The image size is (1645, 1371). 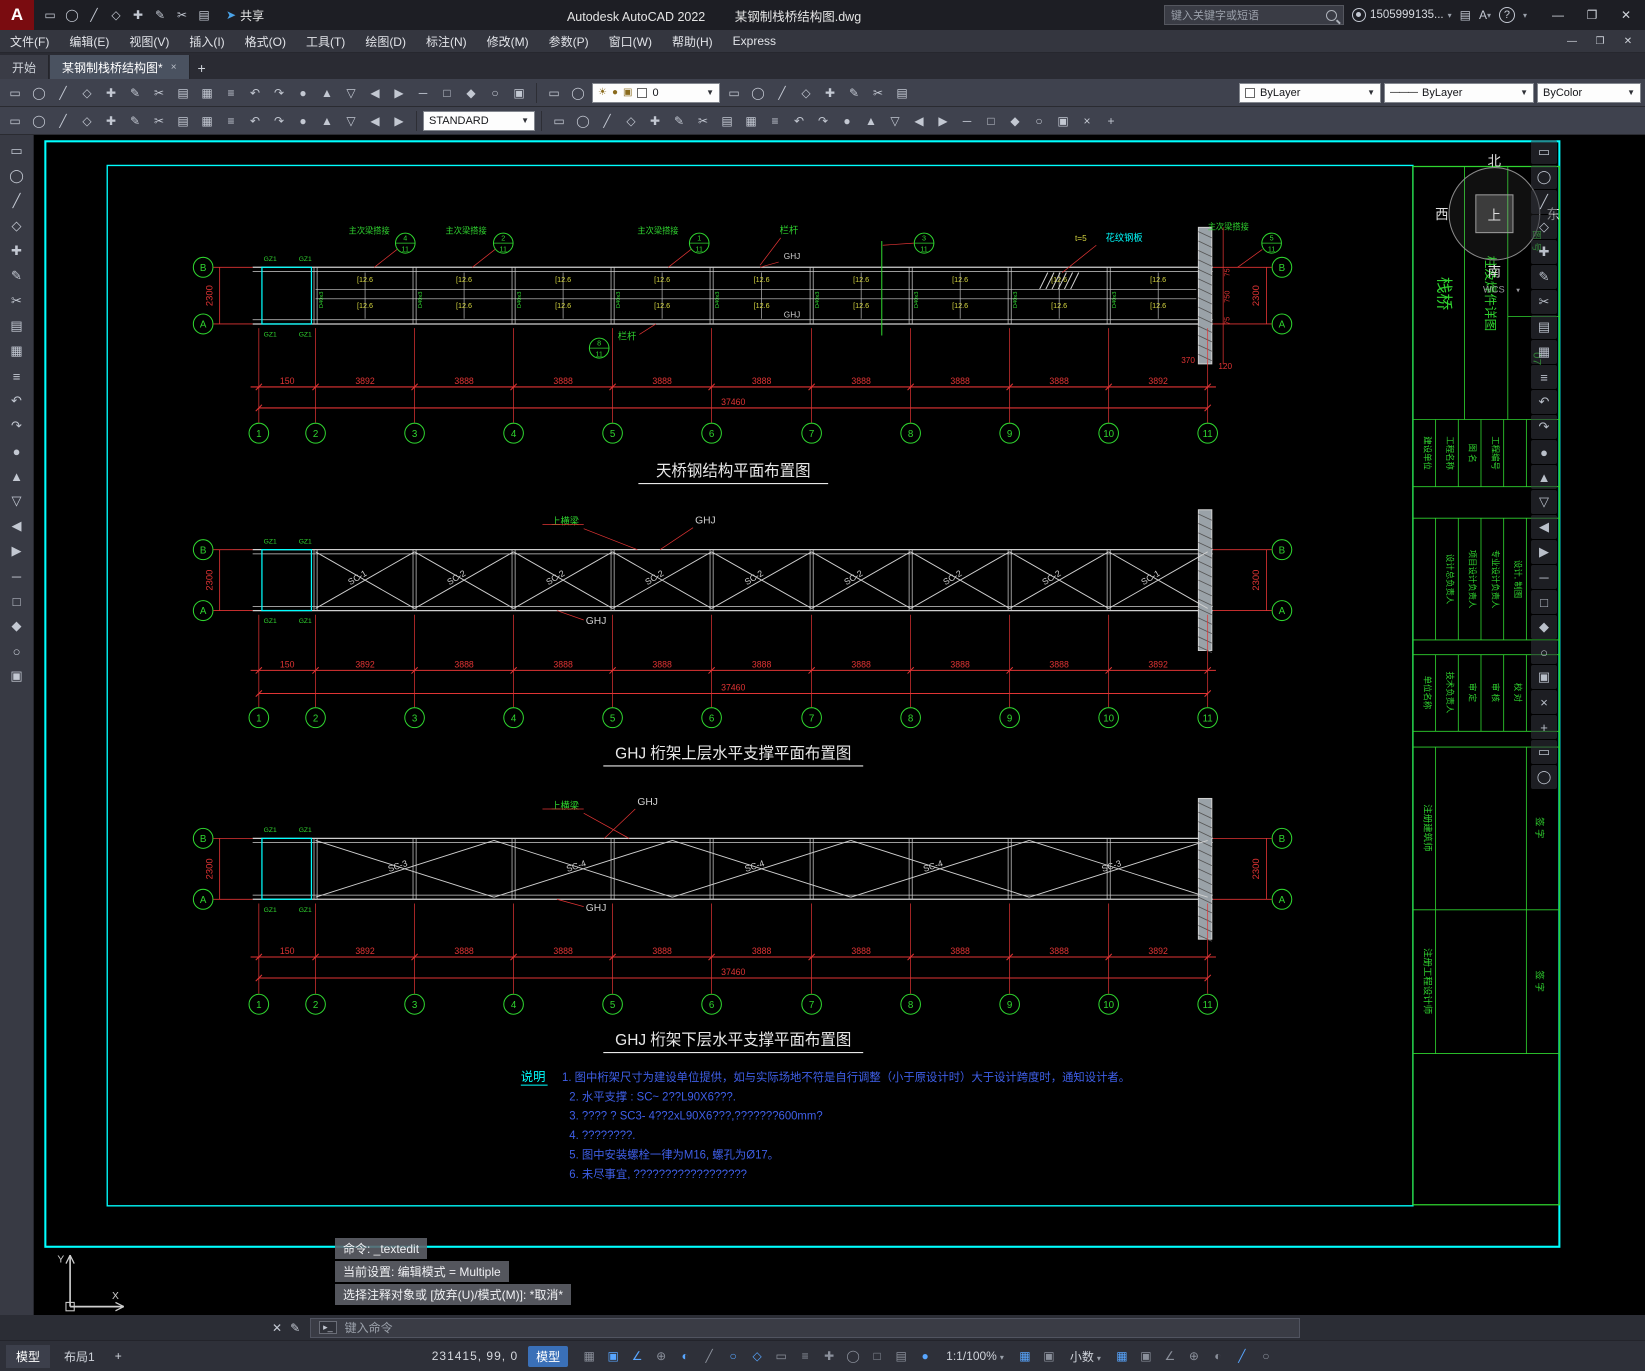 I want to click on erase-icon: ▭, so click(x=1544, y=152).